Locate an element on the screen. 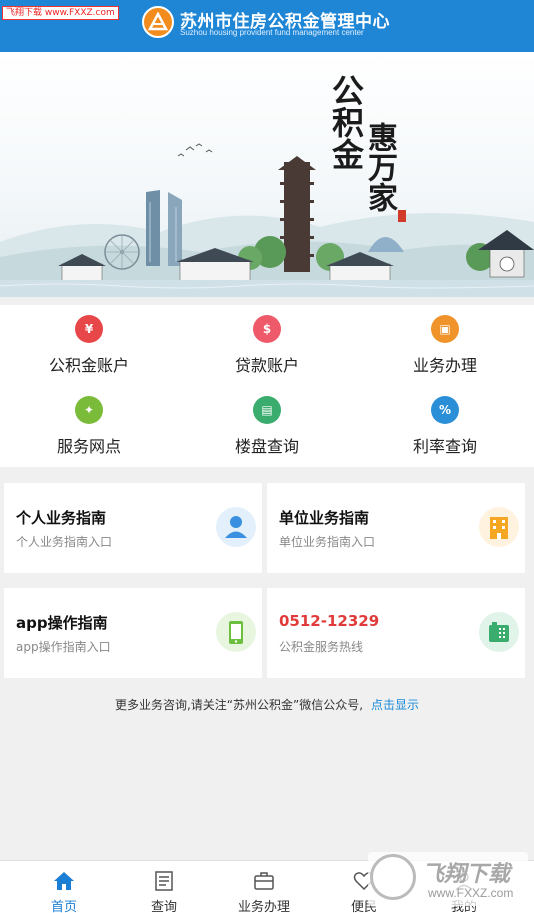  yen-account-icon: ¥ is located at coordinates (89, 329).